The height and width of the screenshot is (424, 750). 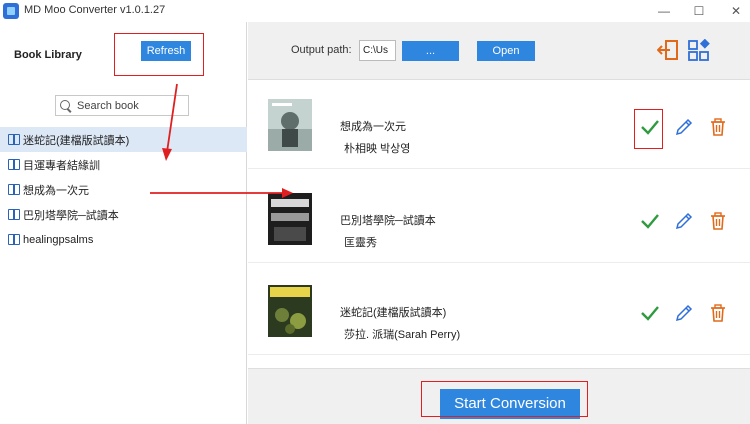 I want to click on apps-grid-icon, so click(x=699, y=50).